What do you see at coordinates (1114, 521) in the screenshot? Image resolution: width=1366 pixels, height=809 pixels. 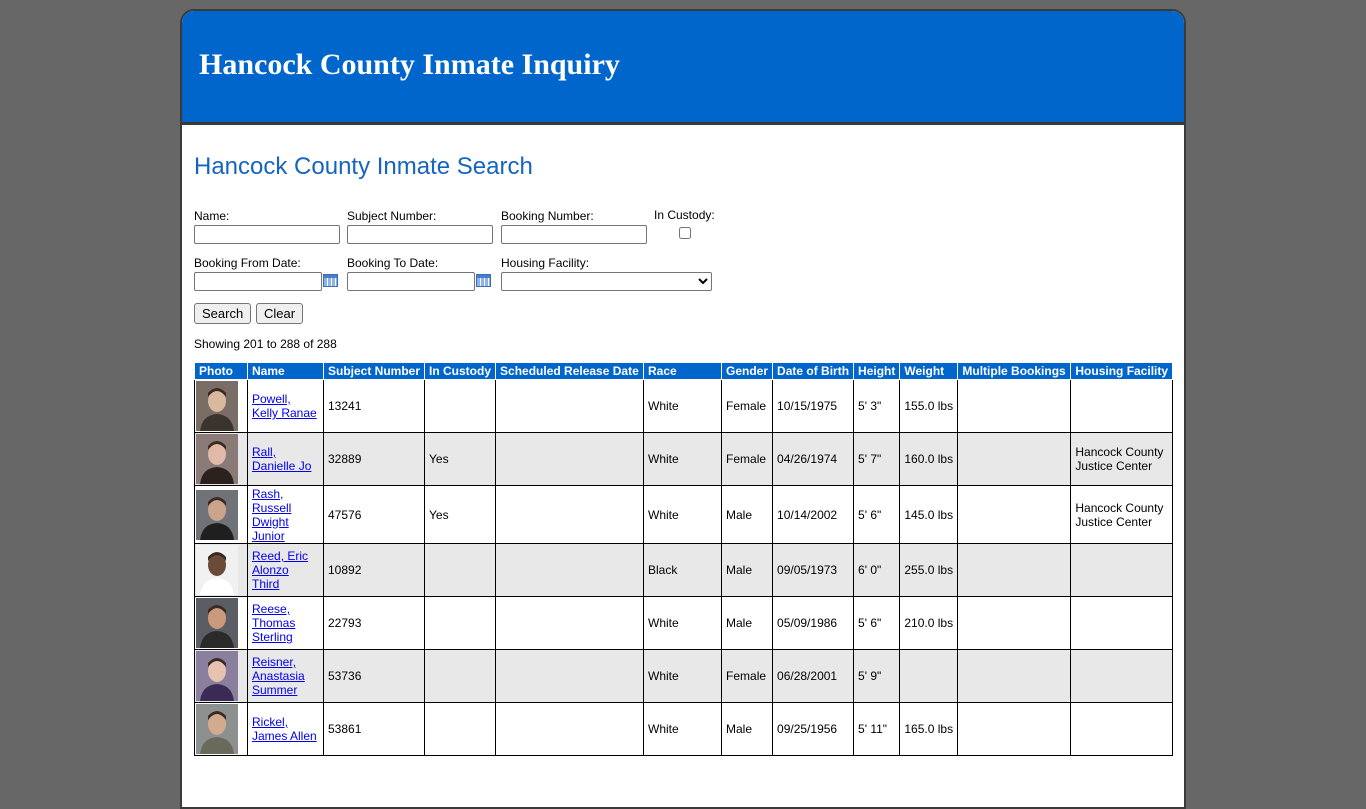 I see `housing-facility-line: Justice Center` at bounding box center [1114, 521].